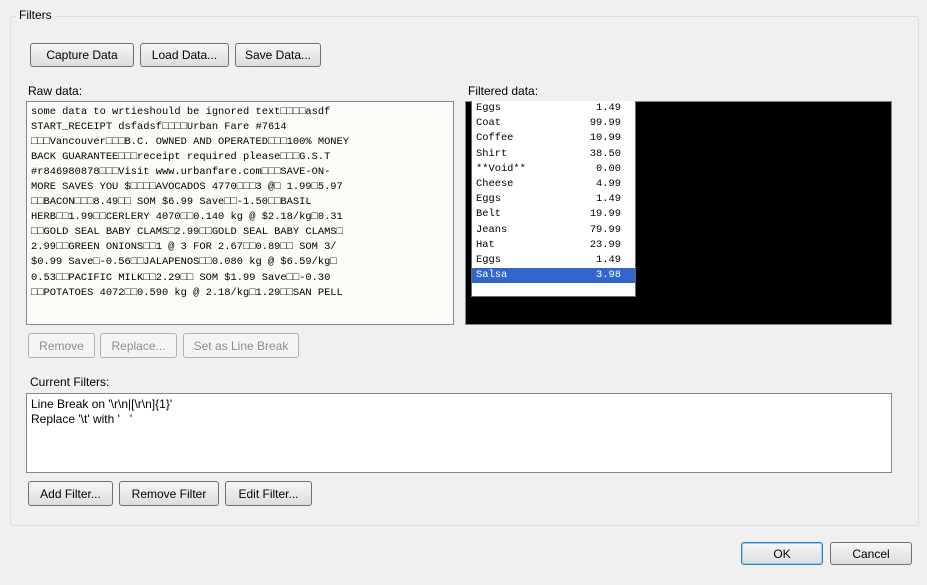  What do you see at coordinates (169, 493) in the screenshot?
I see `remove-filter-button: Remove Filter` at bounding box center [169, 493].